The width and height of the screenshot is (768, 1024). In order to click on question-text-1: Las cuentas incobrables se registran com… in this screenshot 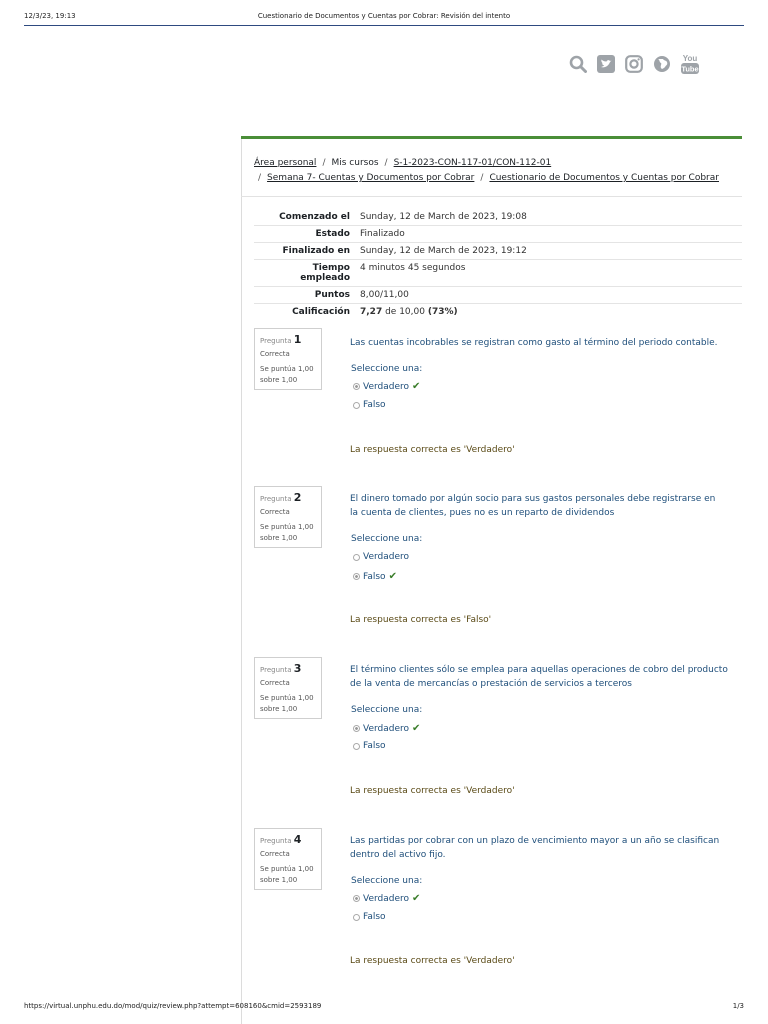, I will do `click(534, 343)`.